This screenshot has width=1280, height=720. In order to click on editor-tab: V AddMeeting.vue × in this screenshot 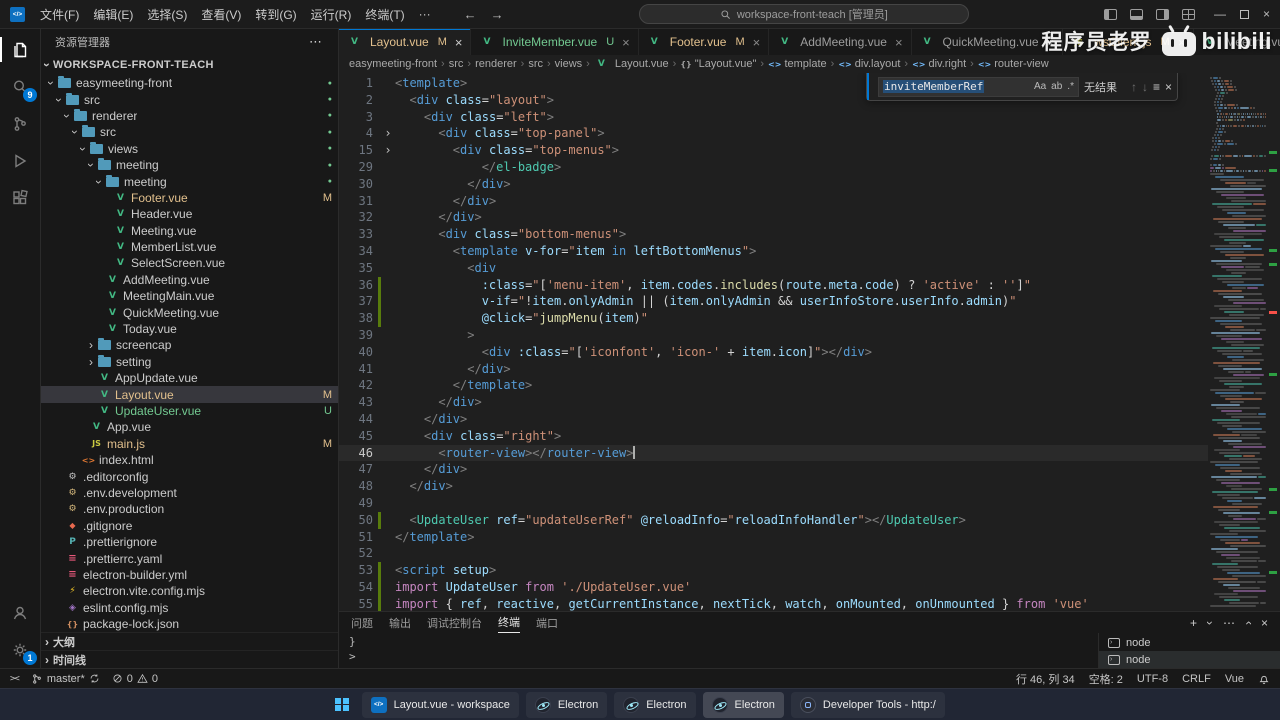, I will do `click(840, 42)`.